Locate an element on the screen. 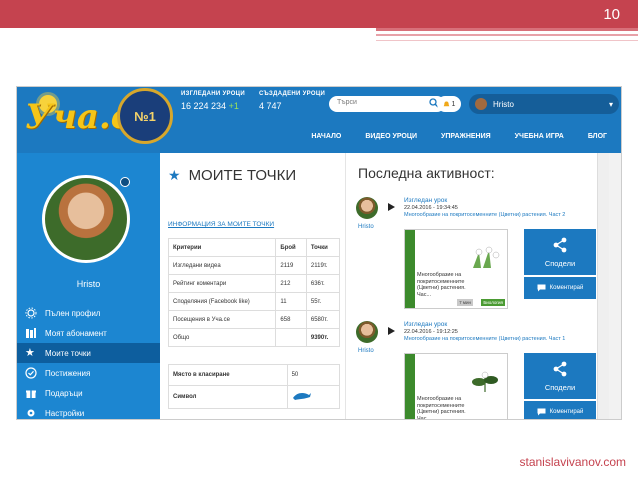  sidebar-item-gifts: Подаръци is located at coordinates (88, 393).